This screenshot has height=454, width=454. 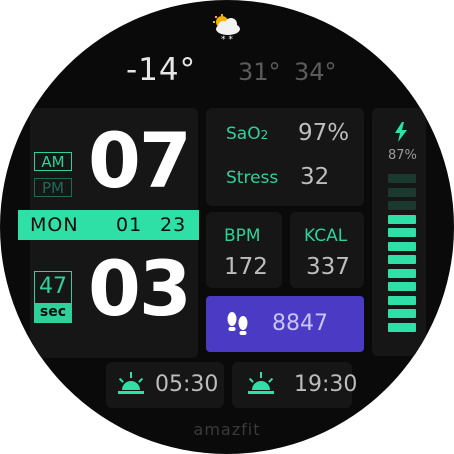 I want to click on month: 01, so click(x=129, y=225).